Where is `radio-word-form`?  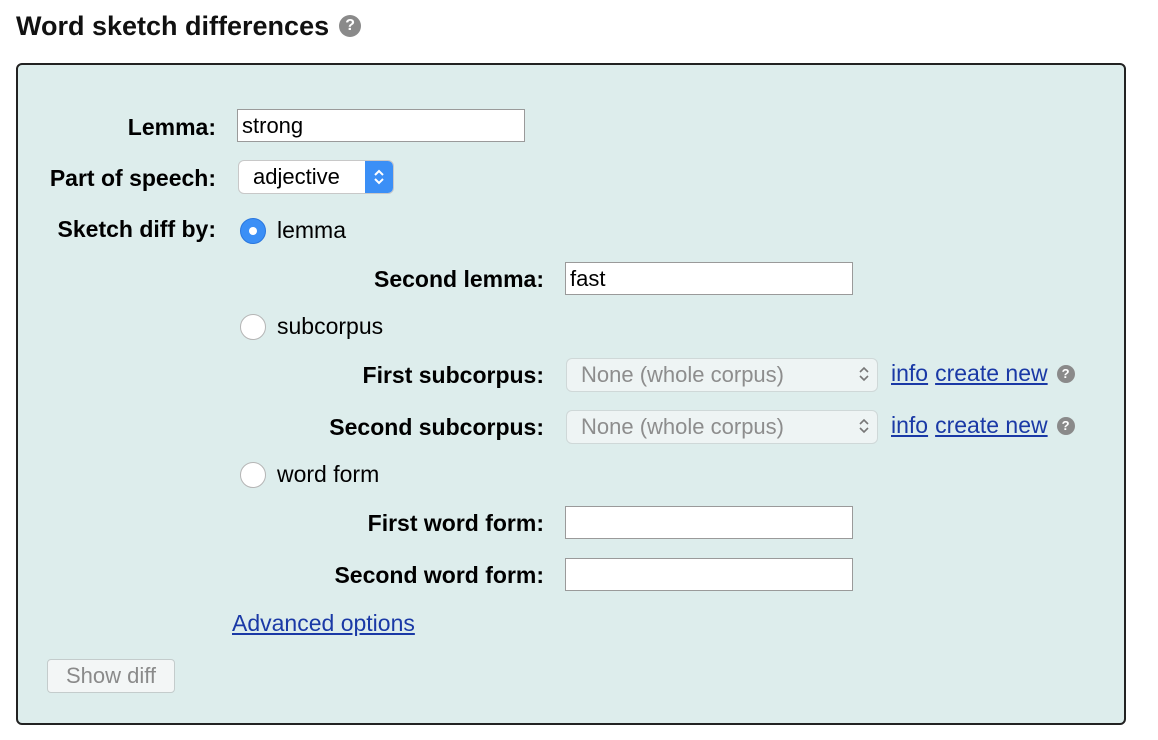
radio-word-form is located at coordinates (253, 474).